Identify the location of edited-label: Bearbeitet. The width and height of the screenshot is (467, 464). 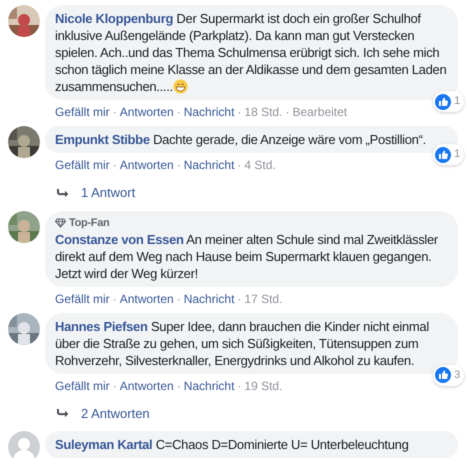
(320, 112).